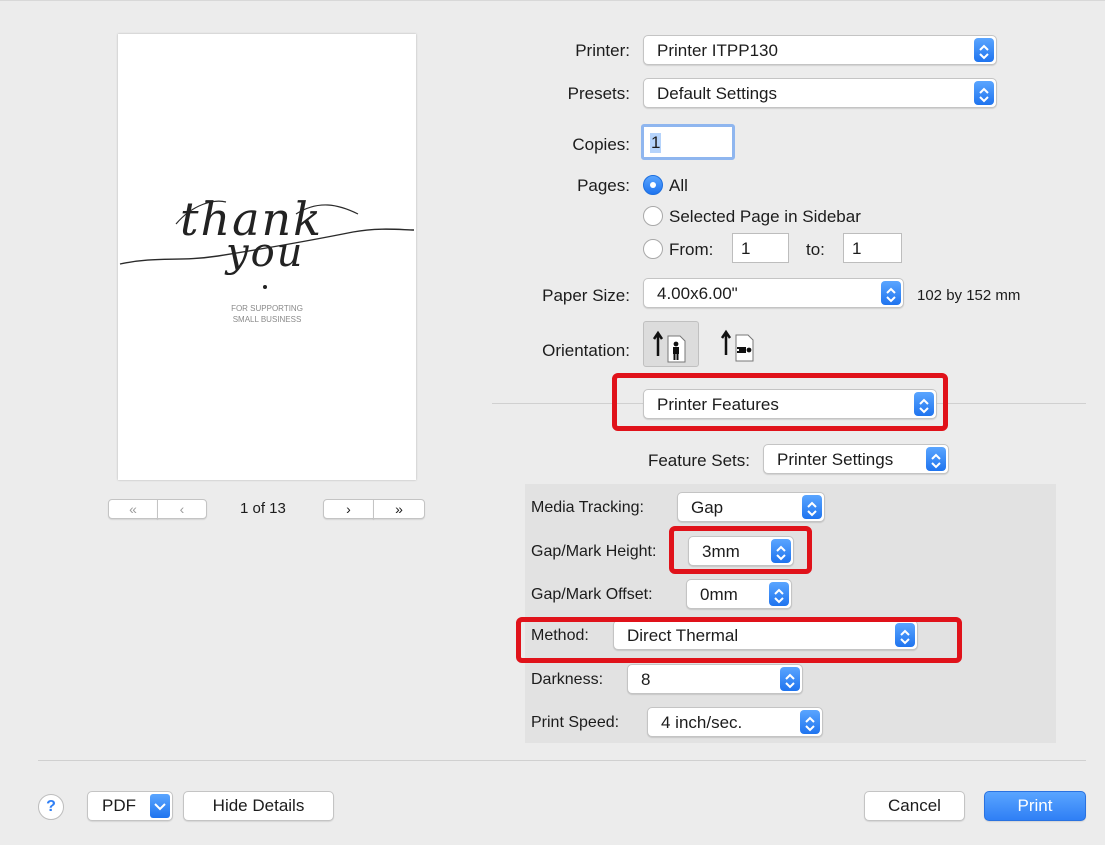 This screenshot has height=845, width=1105. What do you see at coordinates (601, 144) in the screenshot?
I see `copies-label: Copies:` at bounding box center [601, 144].